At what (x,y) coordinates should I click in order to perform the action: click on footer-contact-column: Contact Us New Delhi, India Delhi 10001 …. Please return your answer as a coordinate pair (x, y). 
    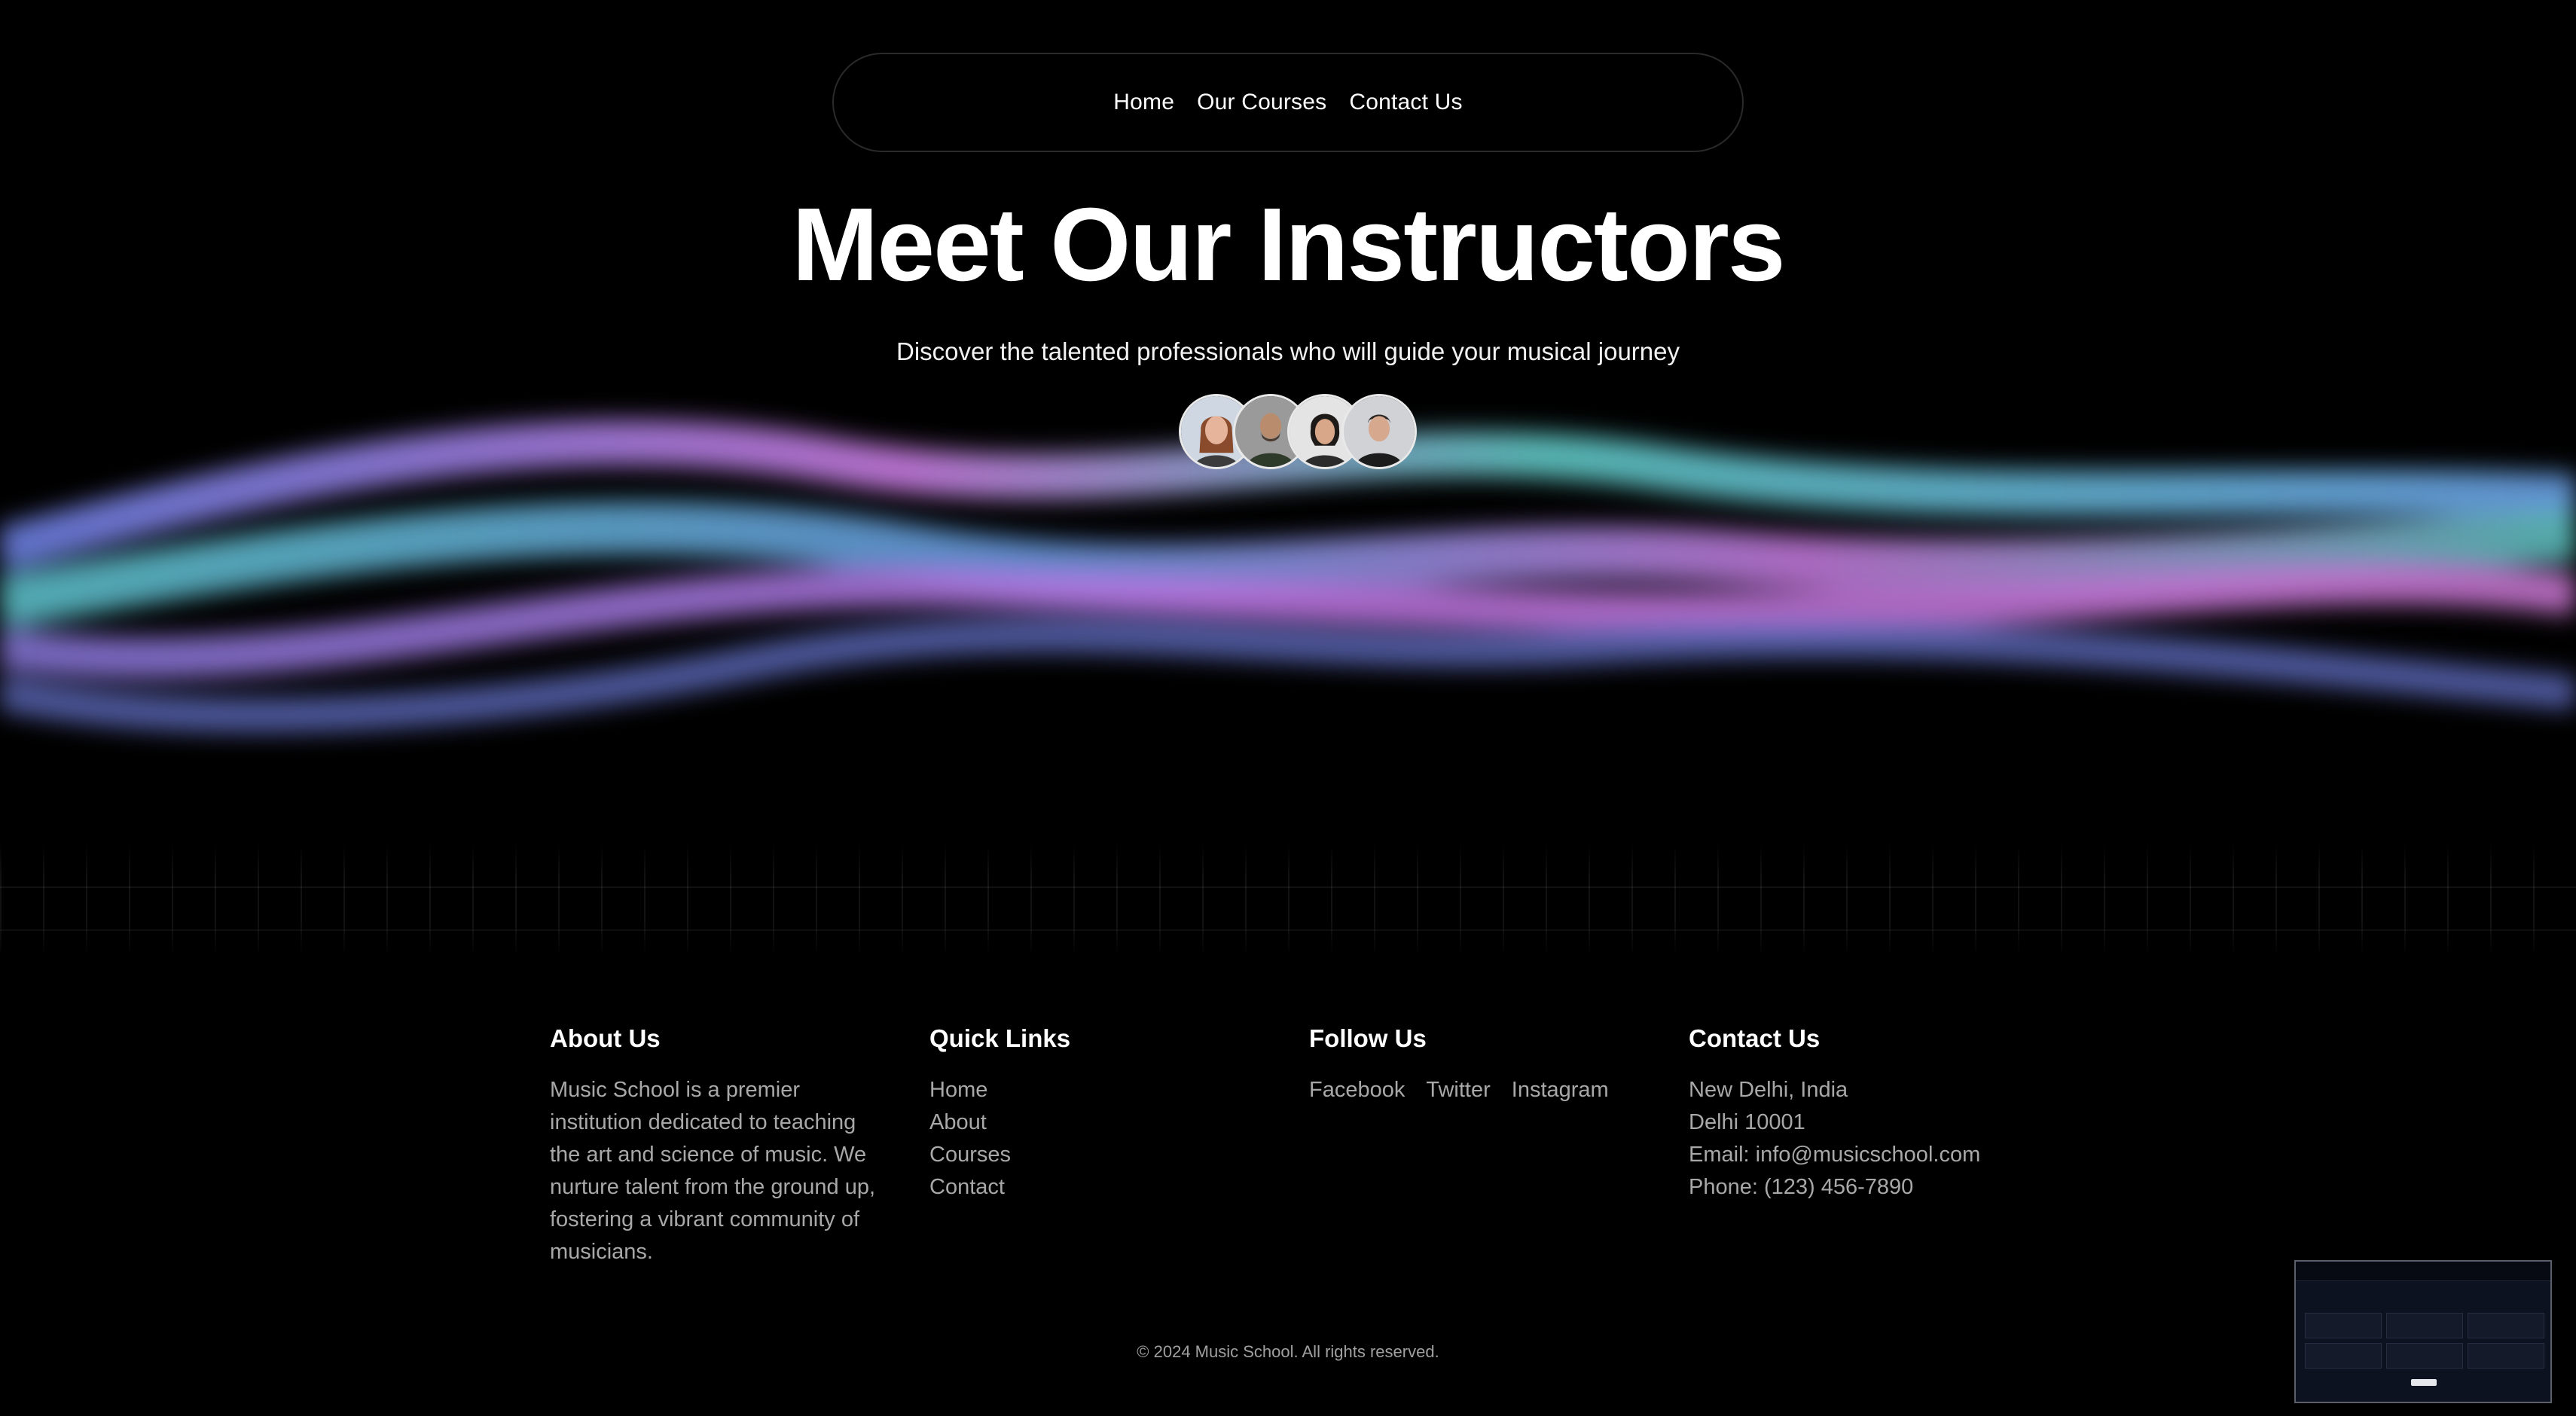
    Looking at the image, I should click on (1858, 1146).